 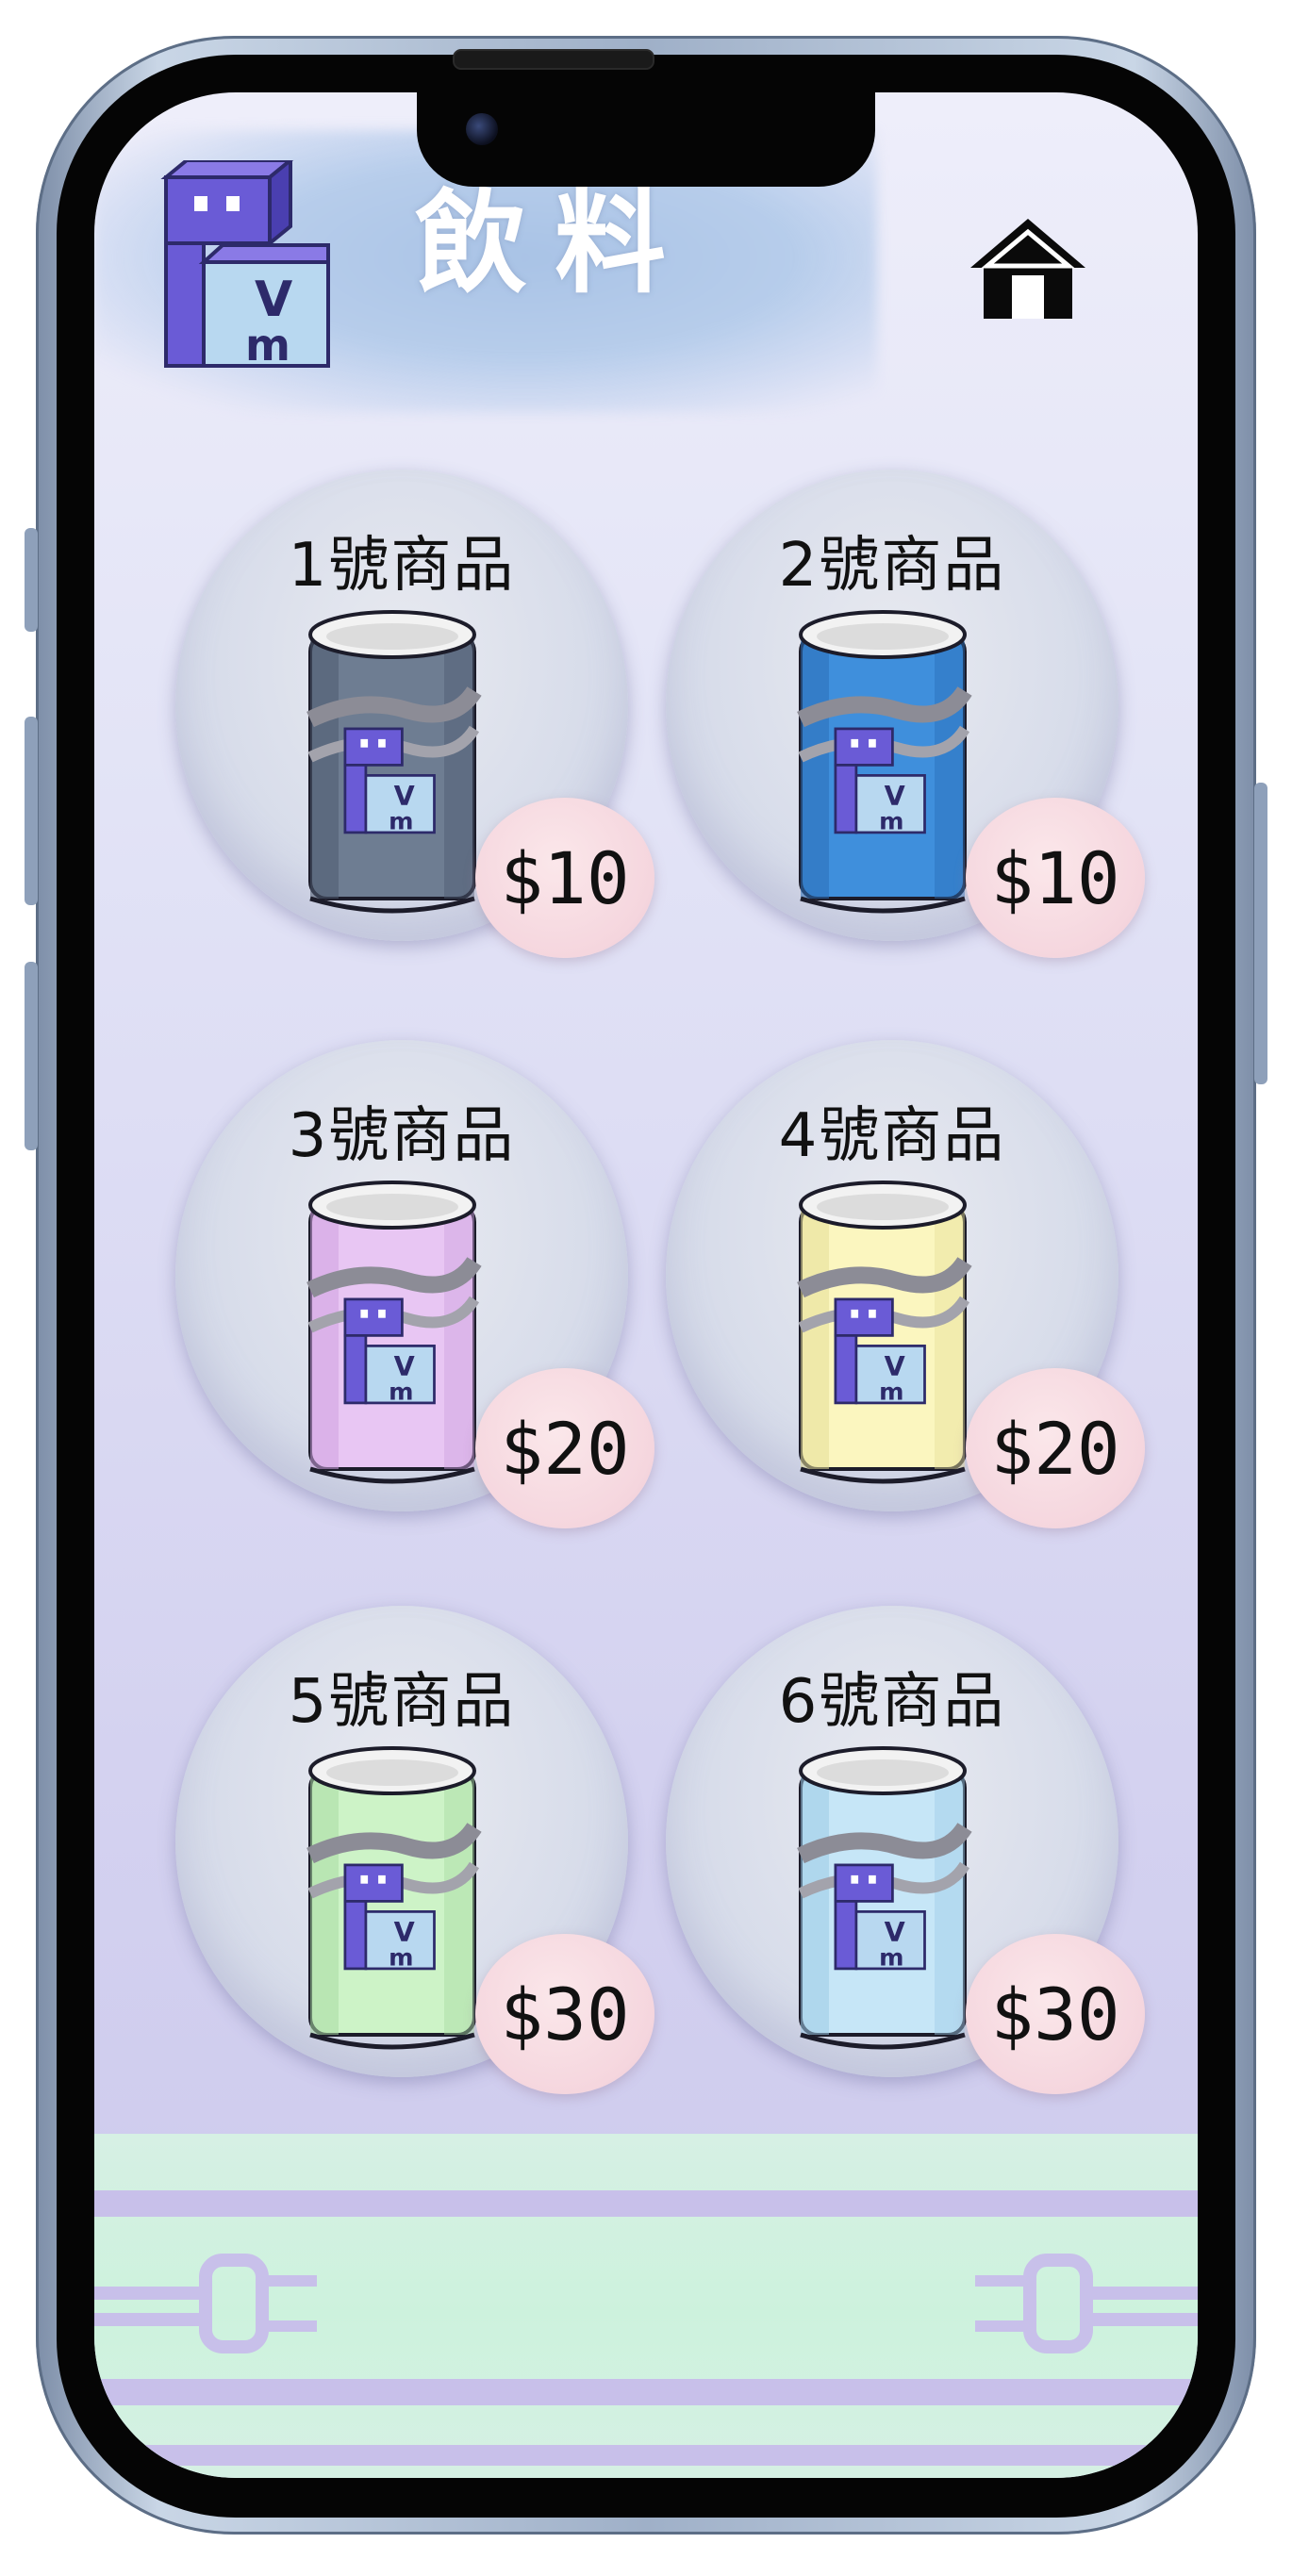 I want to click on volume-down-button, so click(x=32, y=1056).